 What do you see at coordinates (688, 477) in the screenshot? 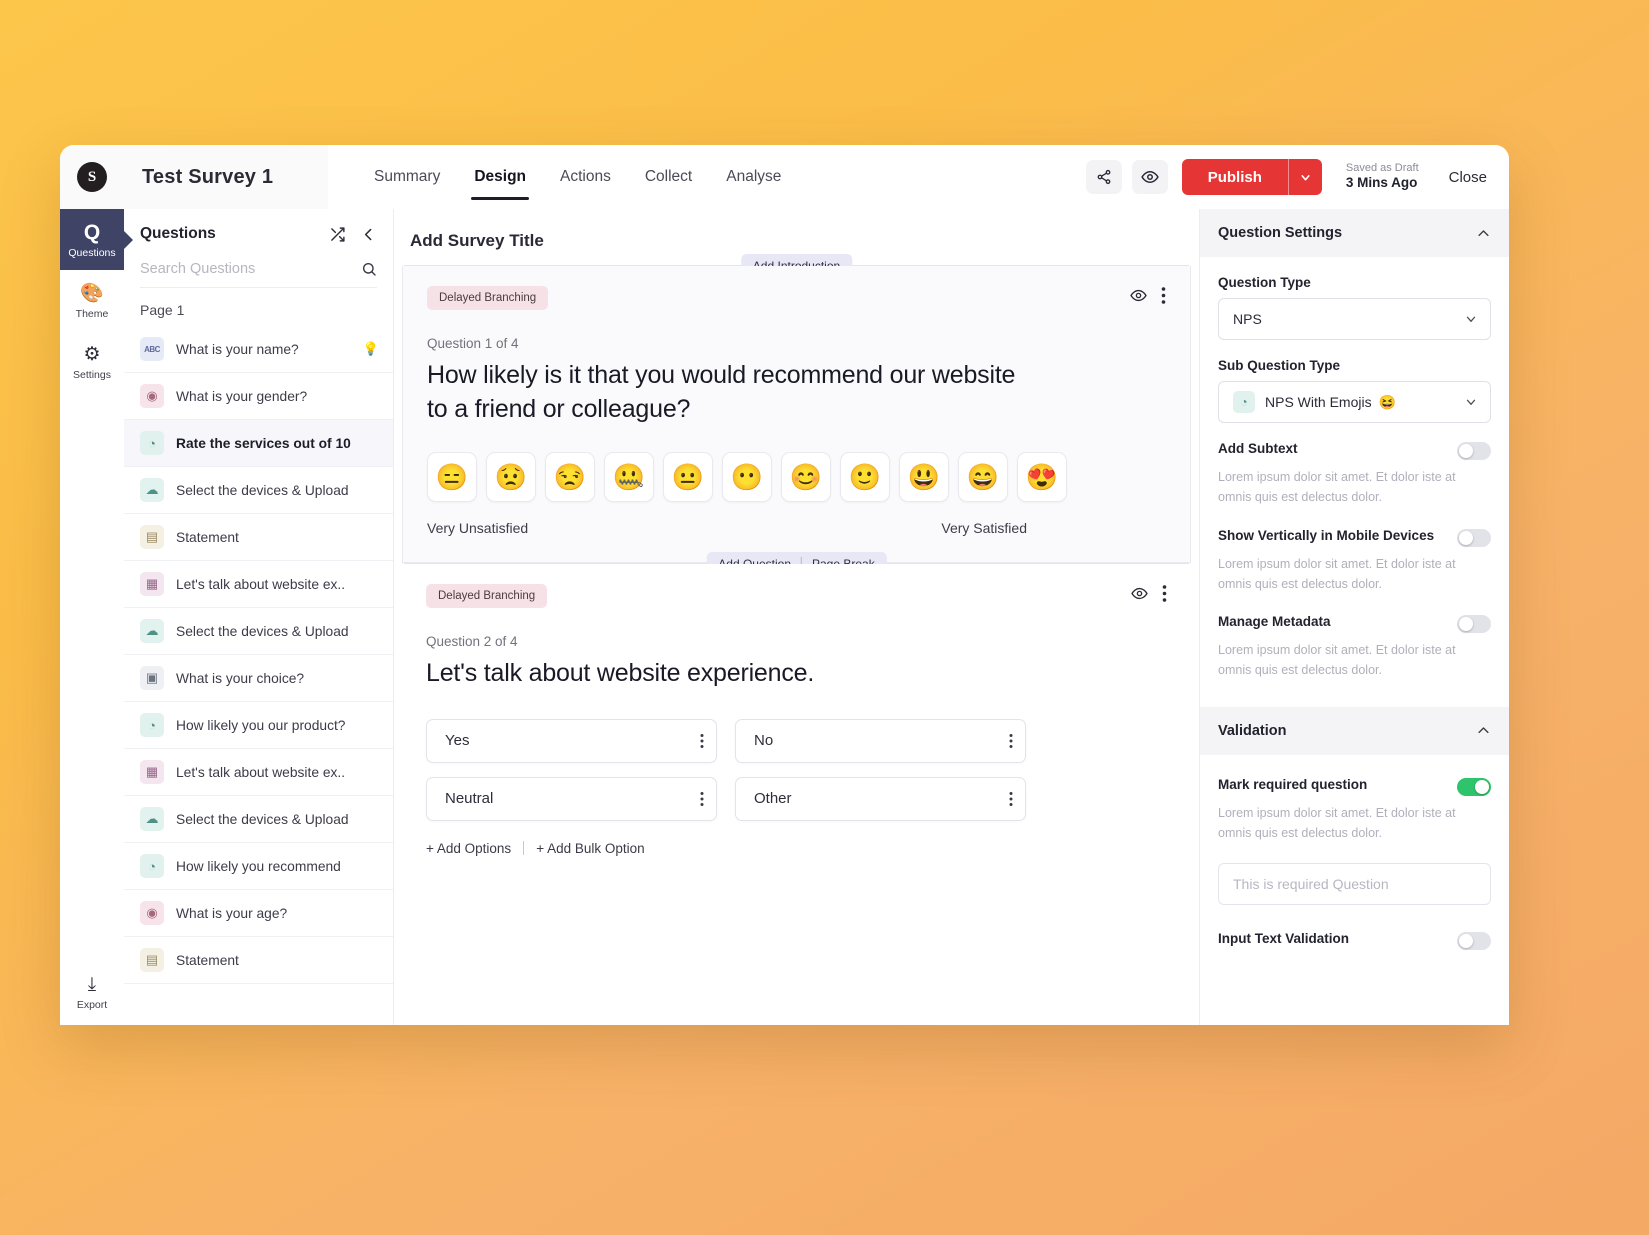
I see `nps-emoji-option: 😐` at bounding box center [688, 477].